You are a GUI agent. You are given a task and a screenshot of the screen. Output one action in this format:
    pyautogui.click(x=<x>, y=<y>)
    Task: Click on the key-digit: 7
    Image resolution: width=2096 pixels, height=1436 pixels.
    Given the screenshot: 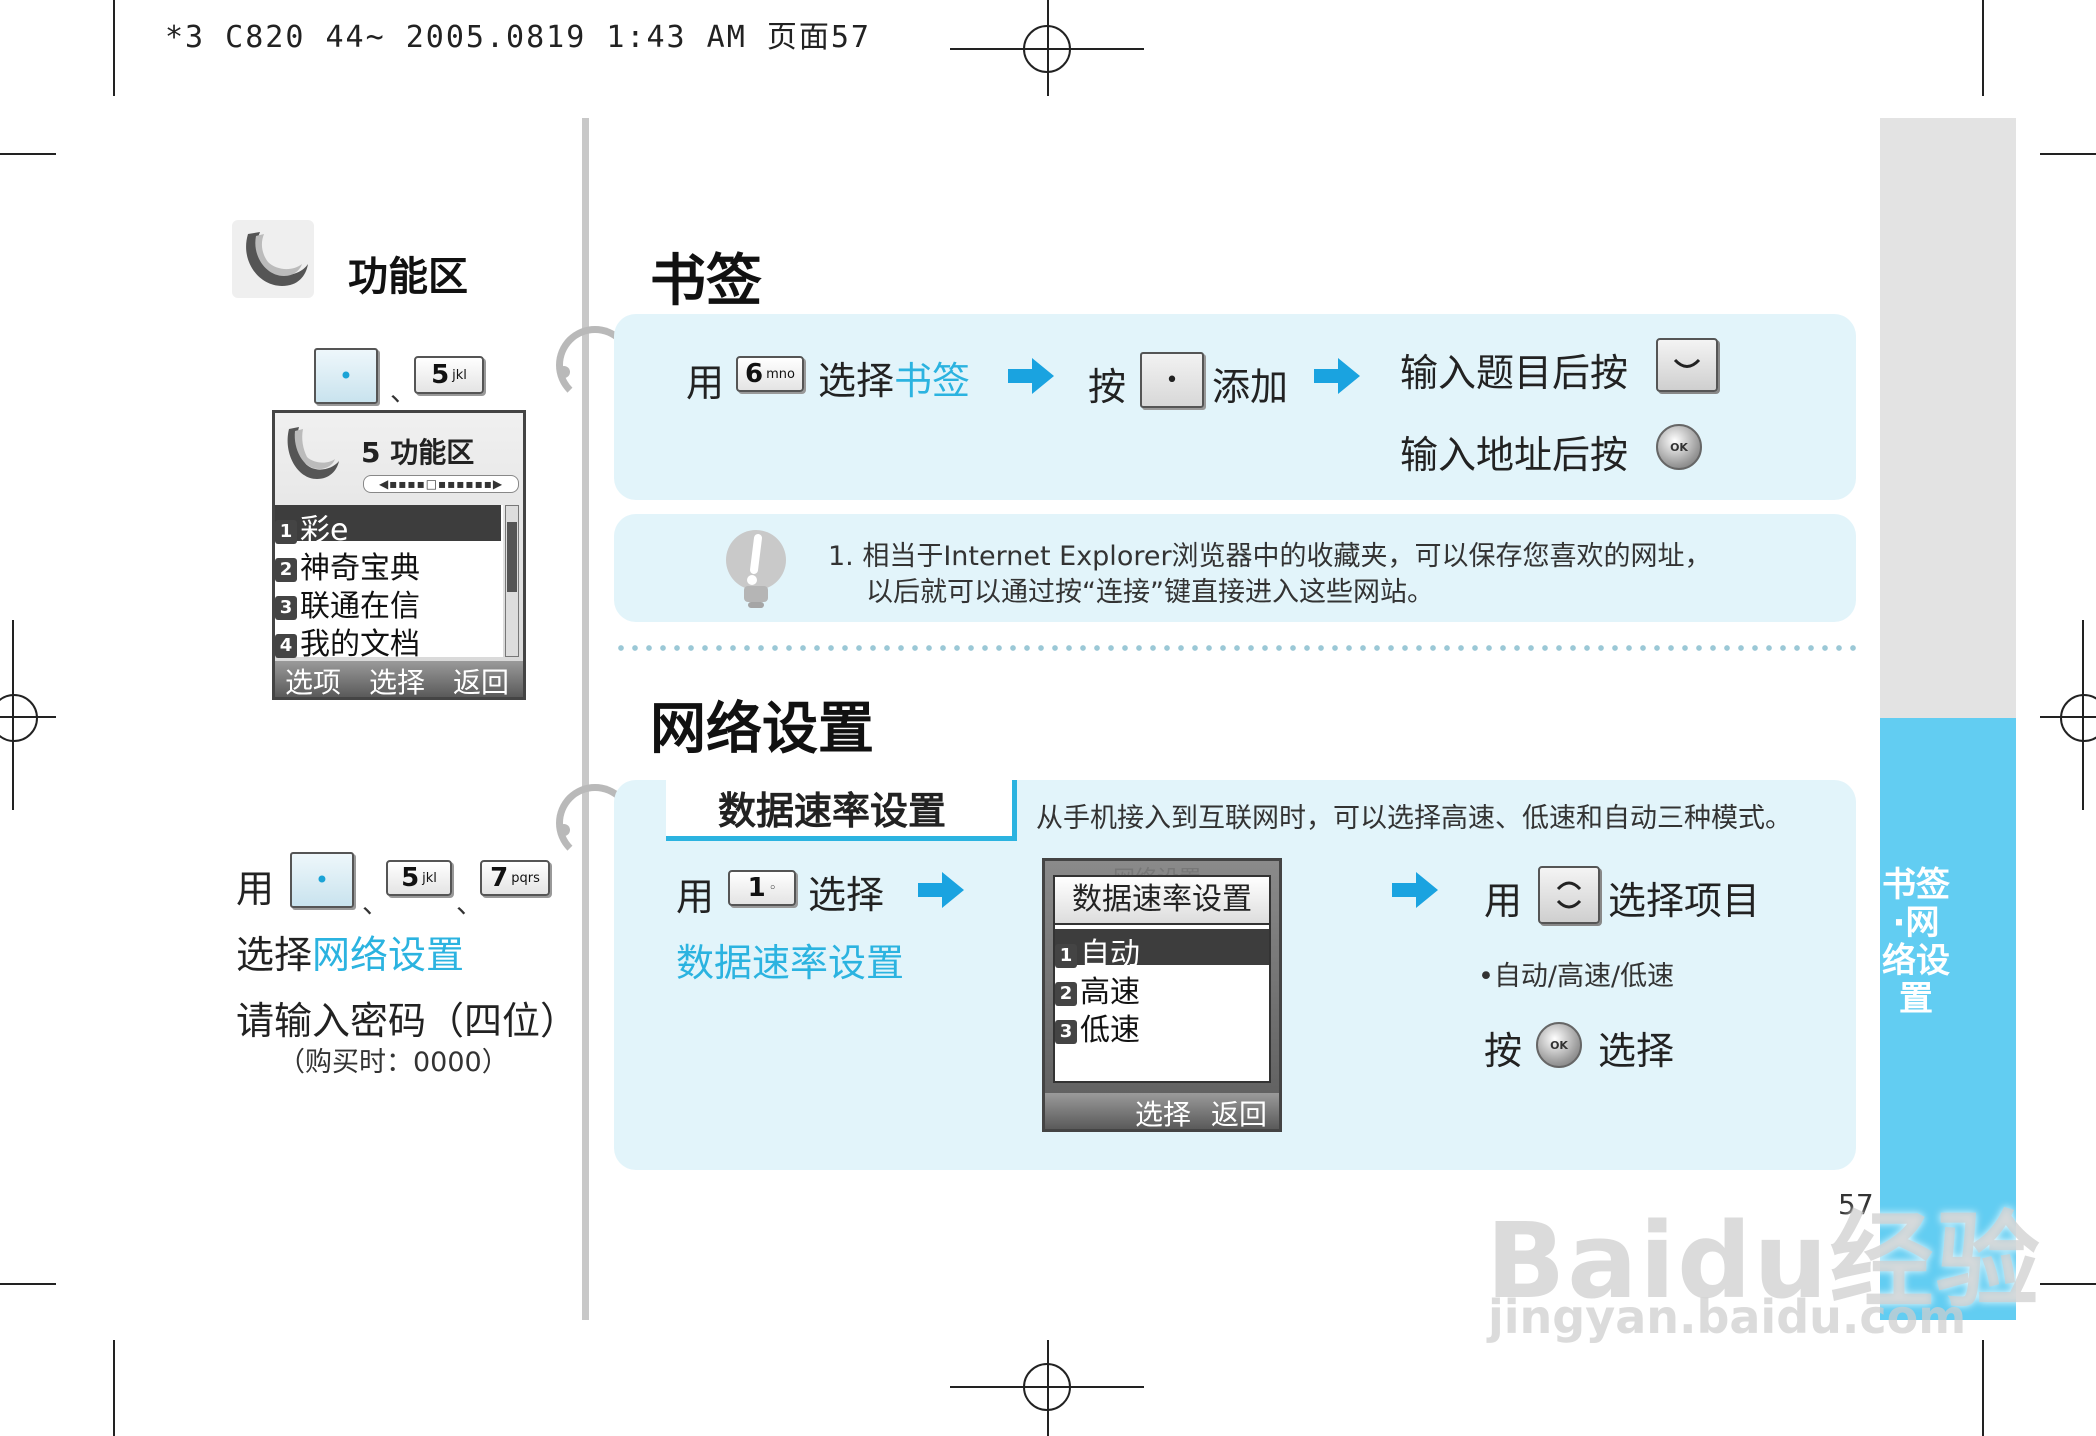 What is the action you would take?
    pyautogui.click(x=499, y=878)
    